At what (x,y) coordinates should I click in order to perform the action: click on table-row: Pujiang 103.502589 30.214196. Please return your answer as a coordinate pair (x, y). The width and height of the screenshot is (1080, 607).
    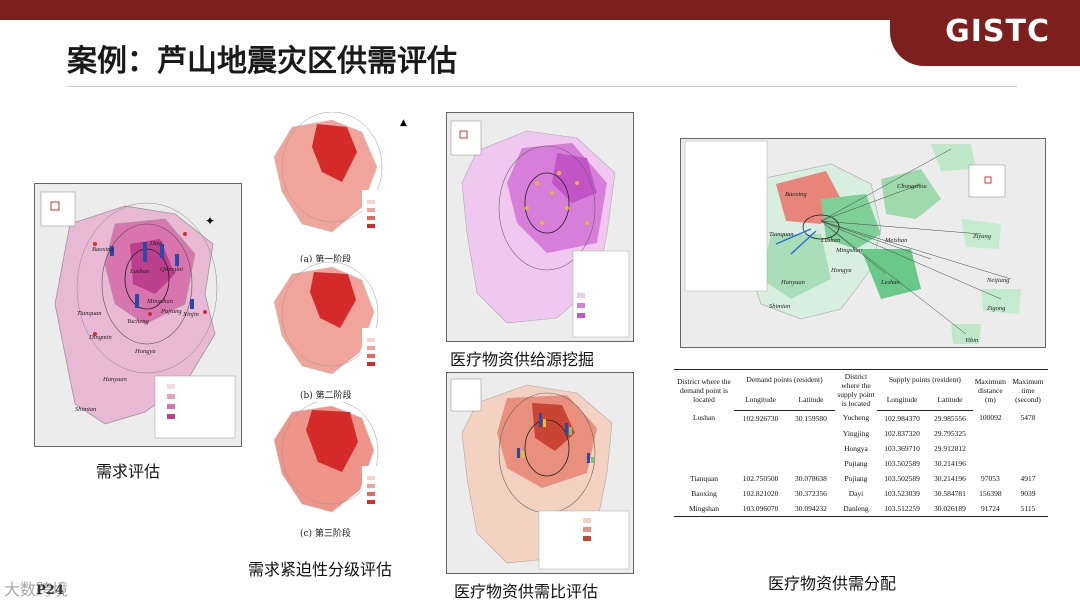
    Looking at the image, I should click on (861, 463).